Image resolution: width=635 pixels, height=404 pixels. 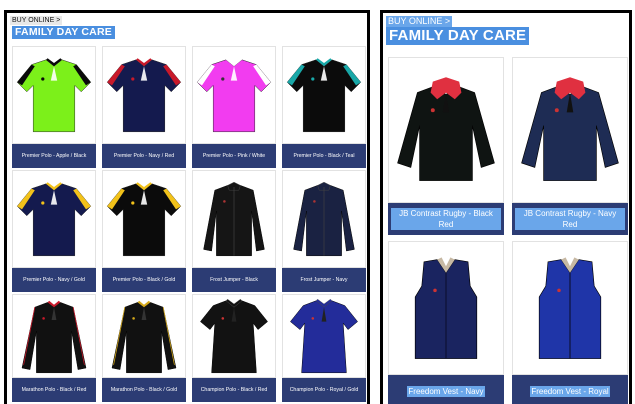 I want to click on product-label: Freedom Vest - Royal, so click(x=570, y=389).